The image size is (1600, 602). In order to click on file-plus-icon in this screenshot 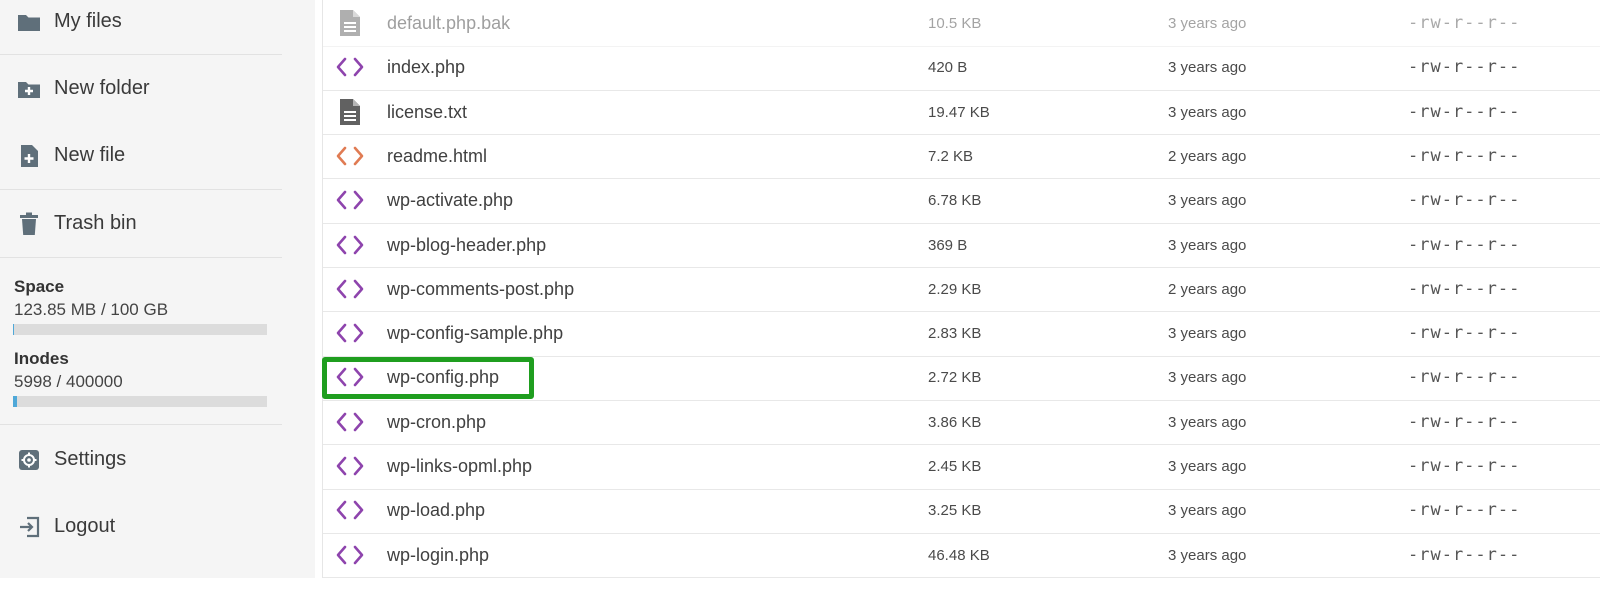, I will do `click(29, 156)`.